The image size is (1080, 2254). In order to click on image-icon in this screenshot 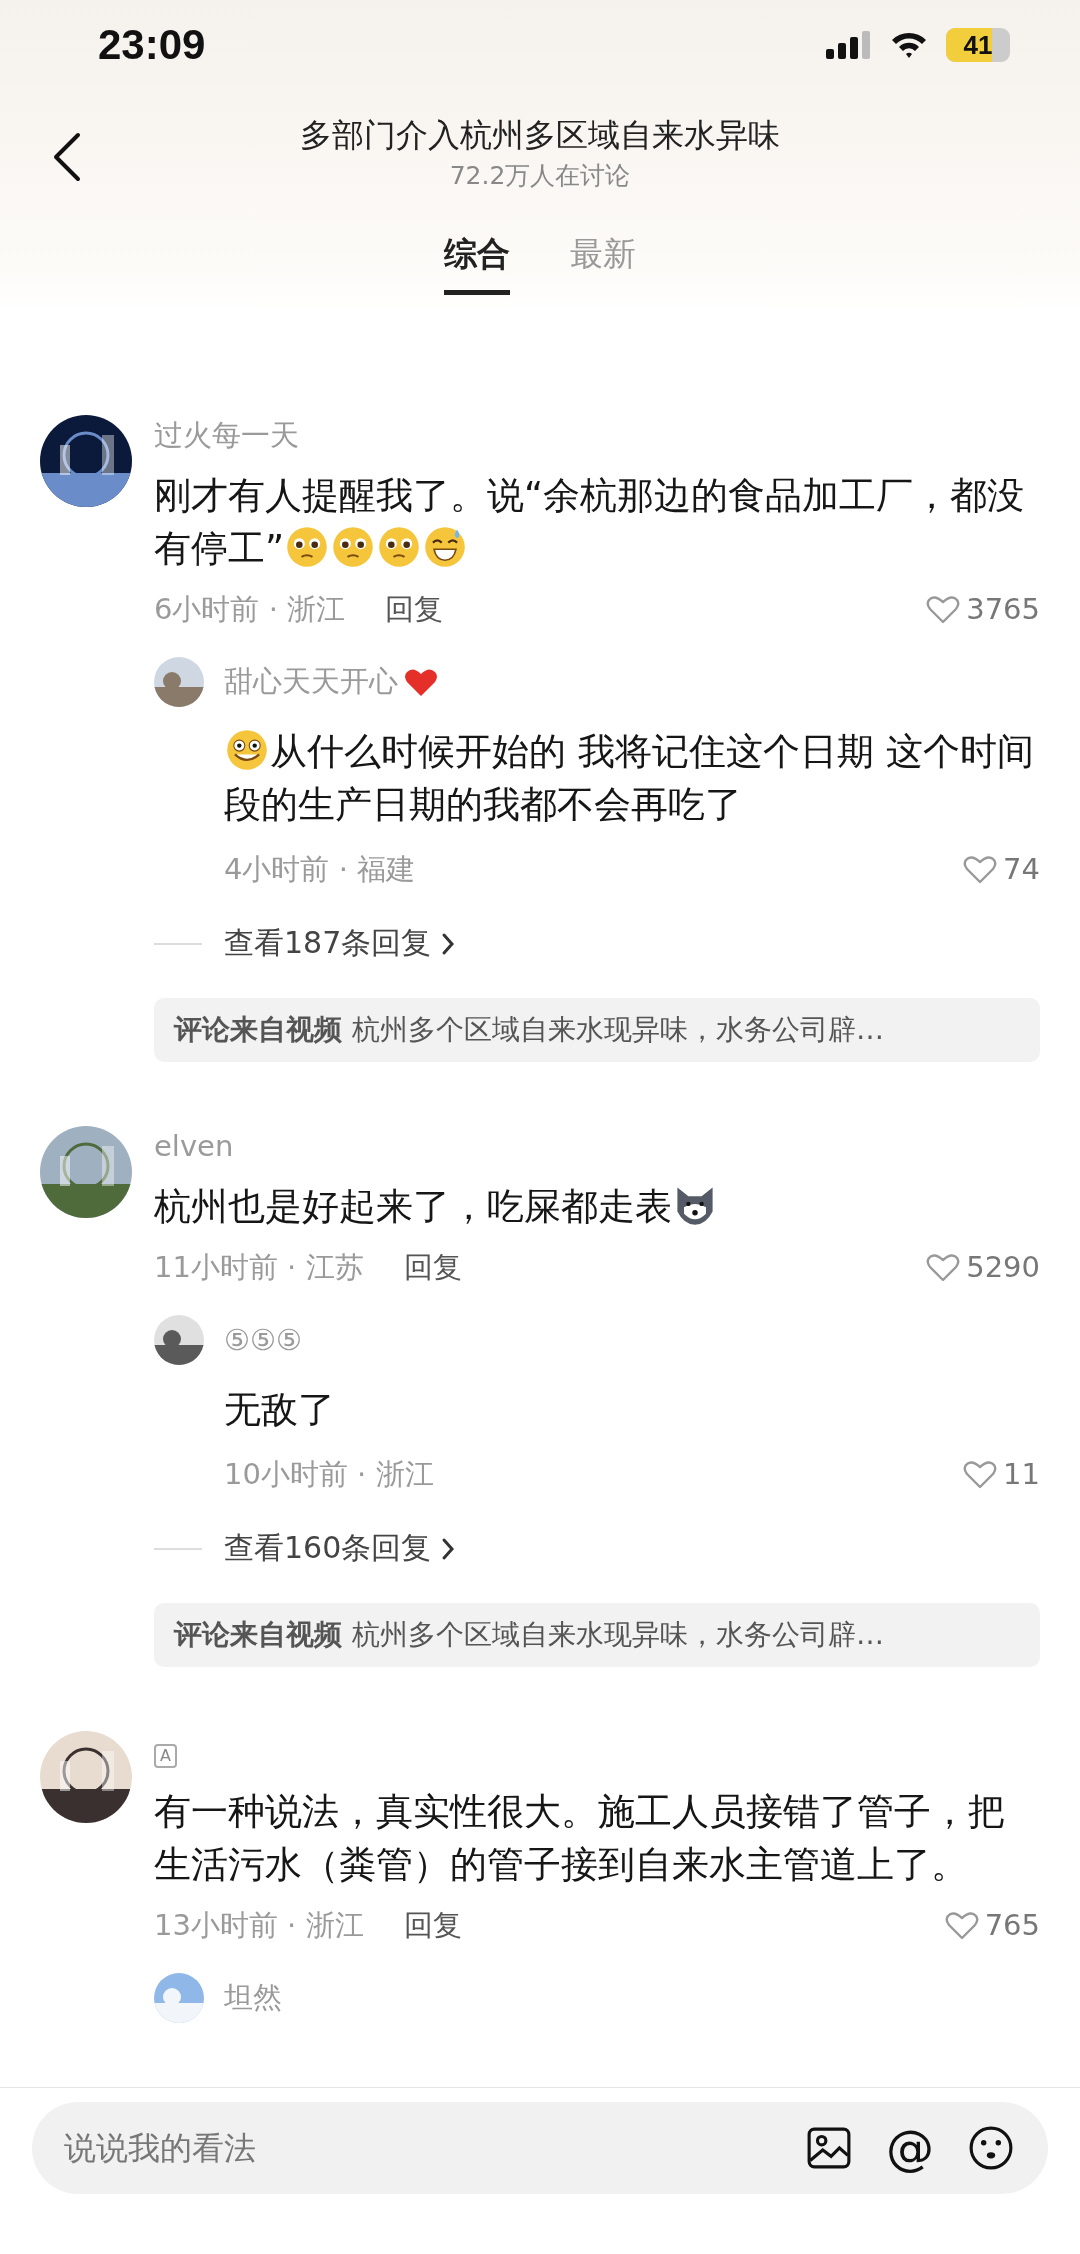, I will do `click(829, 2148)`.